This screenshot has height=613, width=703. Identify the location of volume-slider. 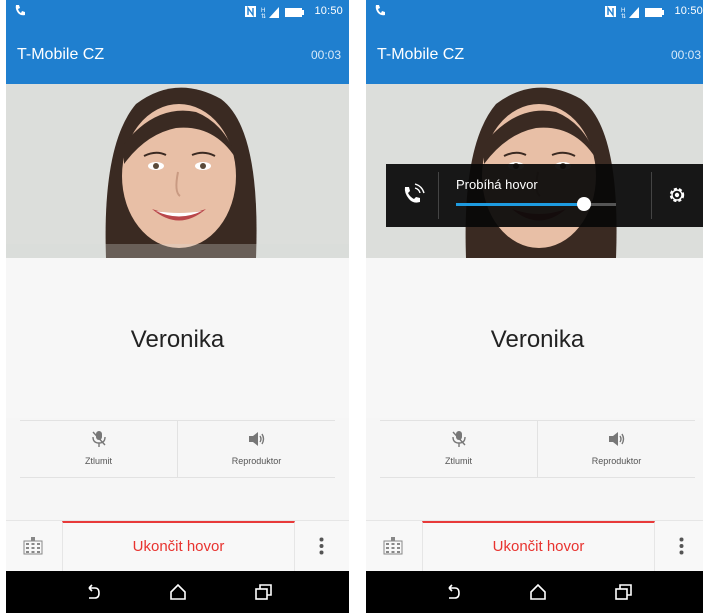
(536, 204).